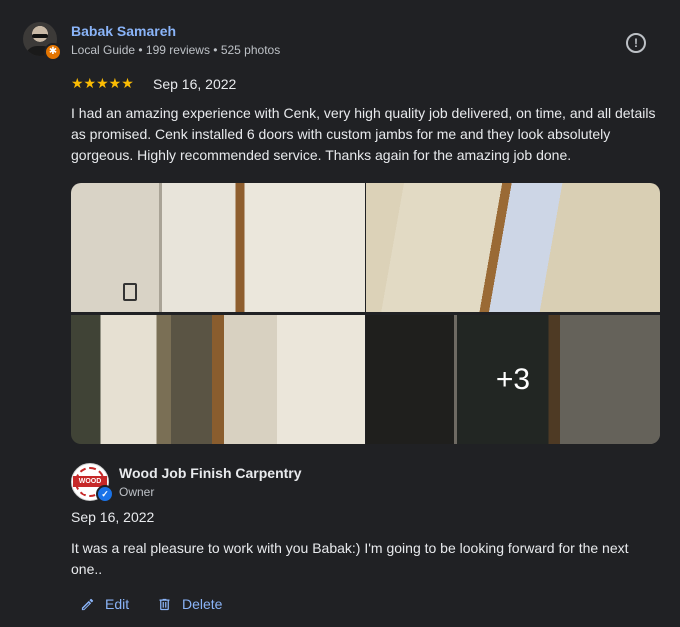  What do you see at coordinates (636, 43) in the screenshot?
I see `report-icon: !` at bounding box center [636, 43].